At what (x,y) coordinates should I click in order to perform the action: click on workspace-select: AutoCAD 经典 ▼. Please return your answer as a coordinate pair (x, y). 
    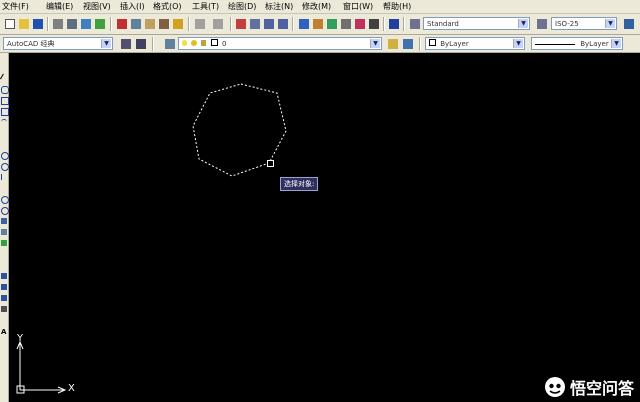
    Looking at the image, I should click on (58, 43).